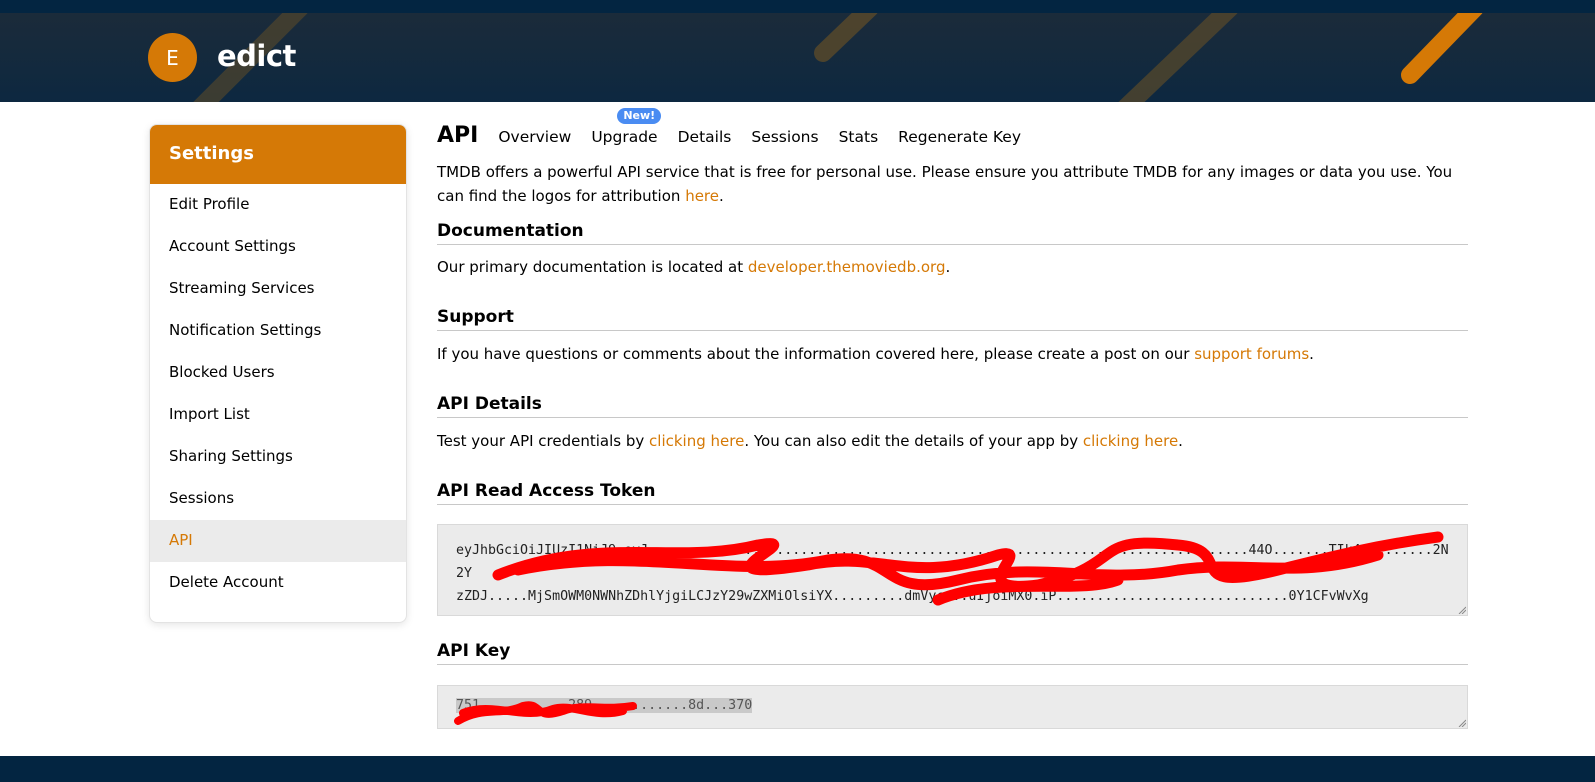  Describe the element at coordinates (278, 205) in the screenshot. I see `sidebar-item-edit-profile: Edit Profile` at that location.